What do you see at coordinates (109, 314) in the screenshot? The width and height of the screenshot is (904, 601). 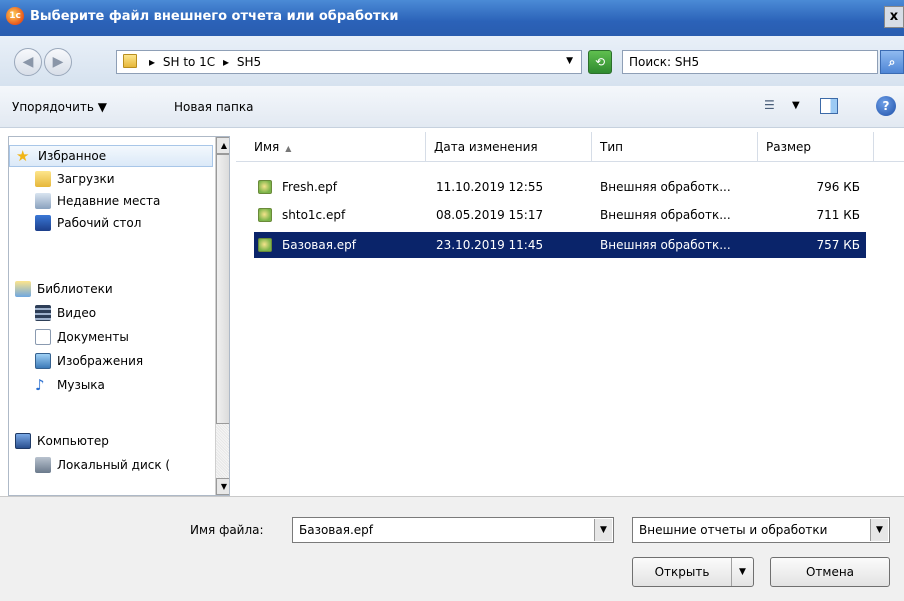 I see `sidebar-item-video: Видео` at bounding box center [109, 314].